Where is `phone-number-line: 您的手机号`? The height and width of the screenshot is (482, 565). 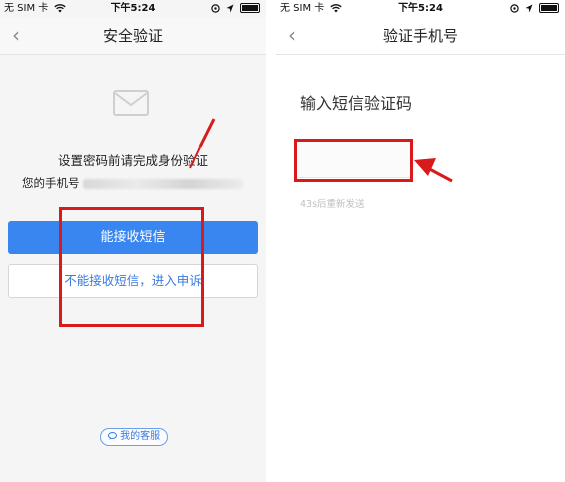
phone-number-line: 您的手机号 is located at coordinates (133, 183).